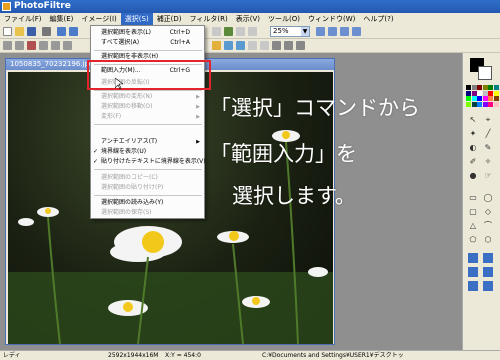  I want to click on tool-button-c, so click(240, 31).